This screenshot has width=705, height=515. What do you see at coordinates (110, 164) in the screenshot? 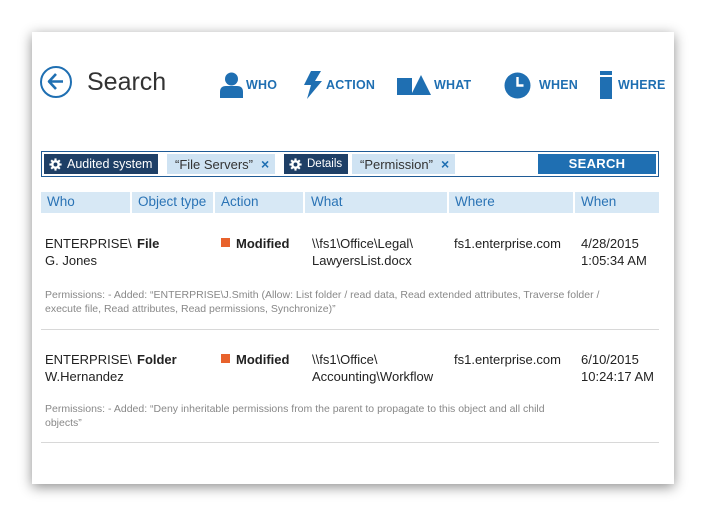
I see `filter-key-label: Audited system` at bounding box center [110, 164].